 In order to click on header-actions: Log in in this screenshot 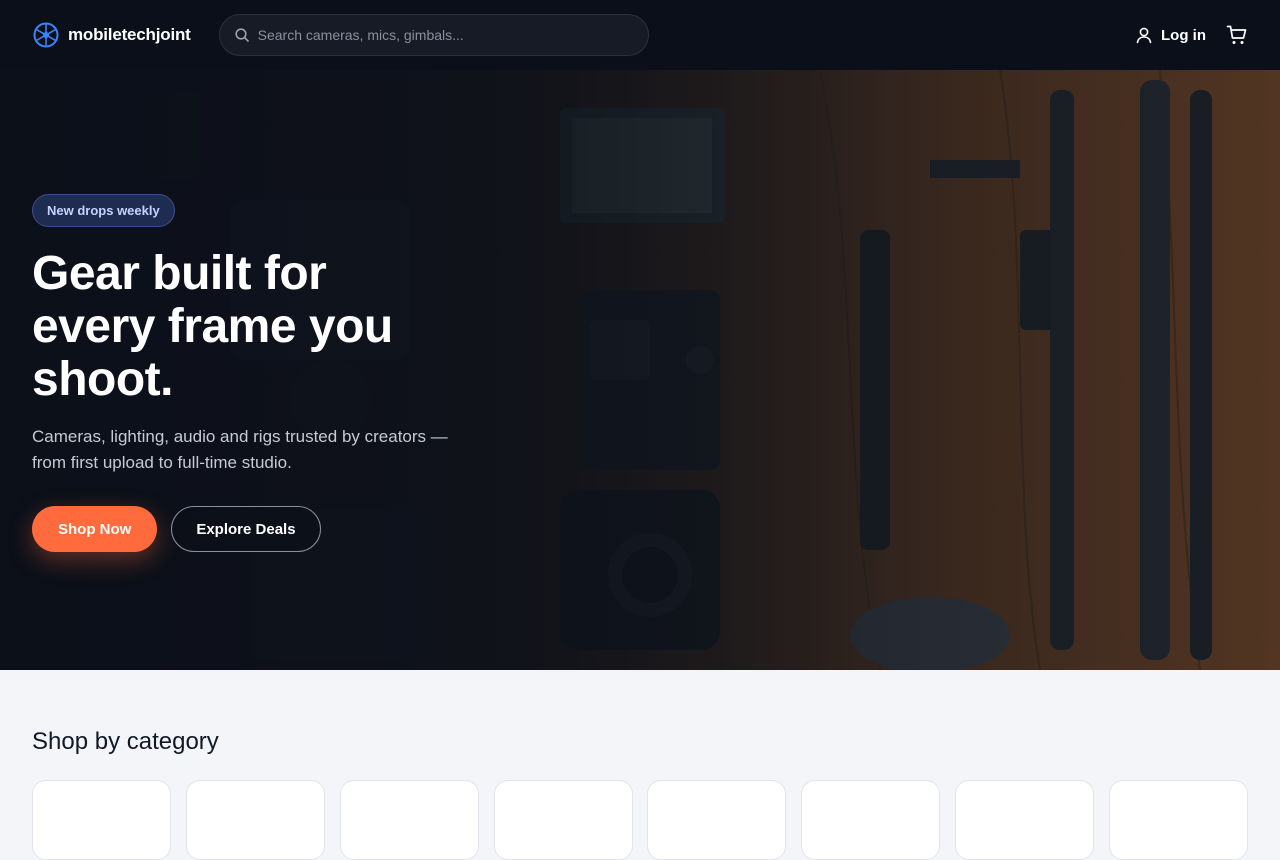, I will do `click(1191, 35)`.